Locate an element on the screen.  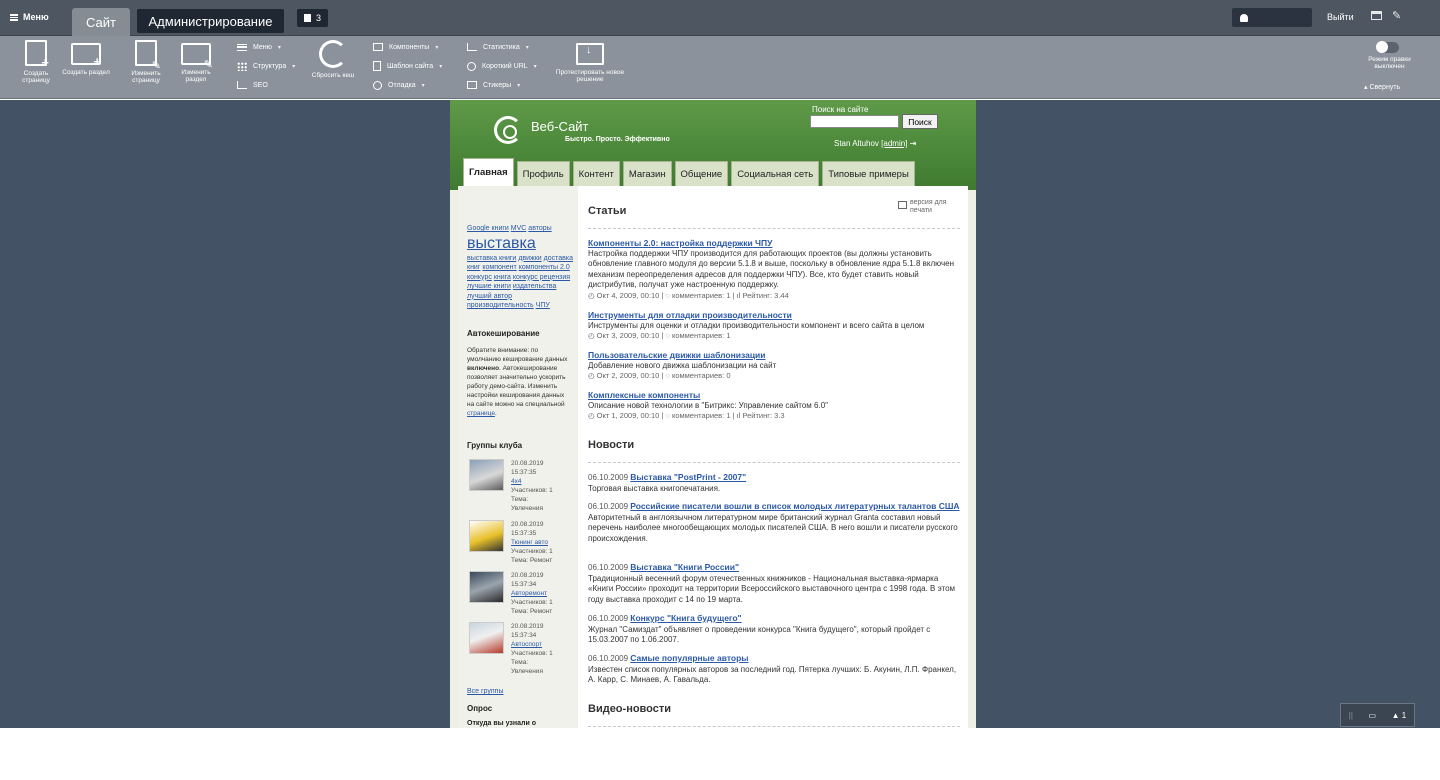
statistics-icon is located at coordinates (472, 47).